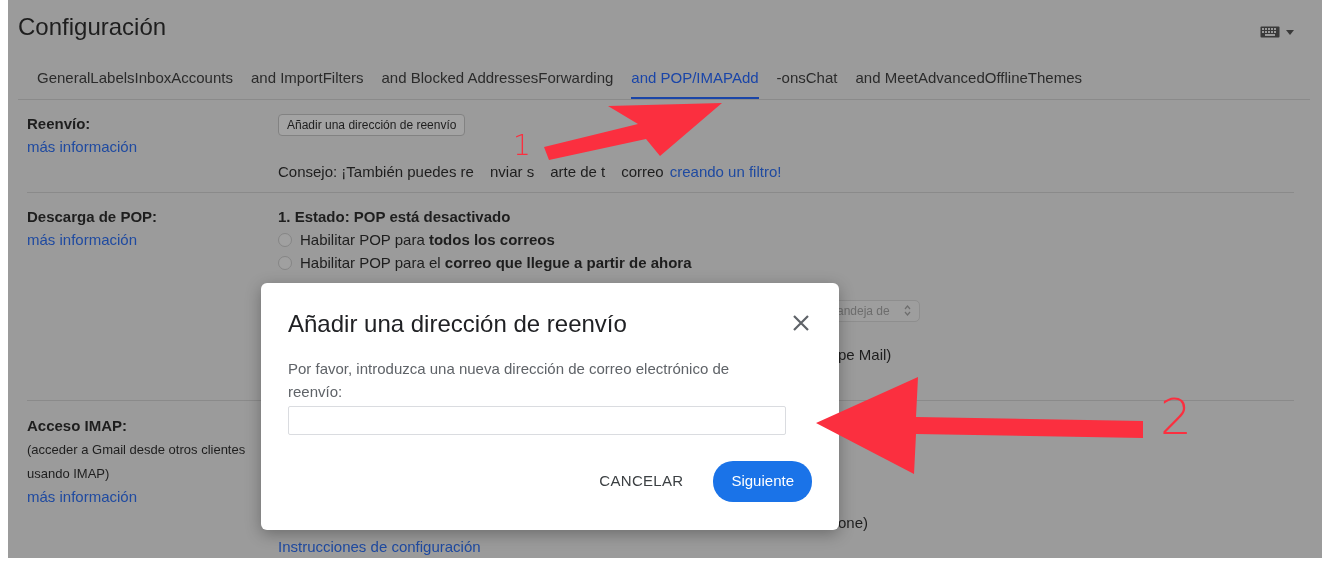 The width and height of the screenshot is (1330, 564). Describe the element at coordinates (307, 78) in the screenshot. I see `settings-tab: and ImportFilters` at that location.